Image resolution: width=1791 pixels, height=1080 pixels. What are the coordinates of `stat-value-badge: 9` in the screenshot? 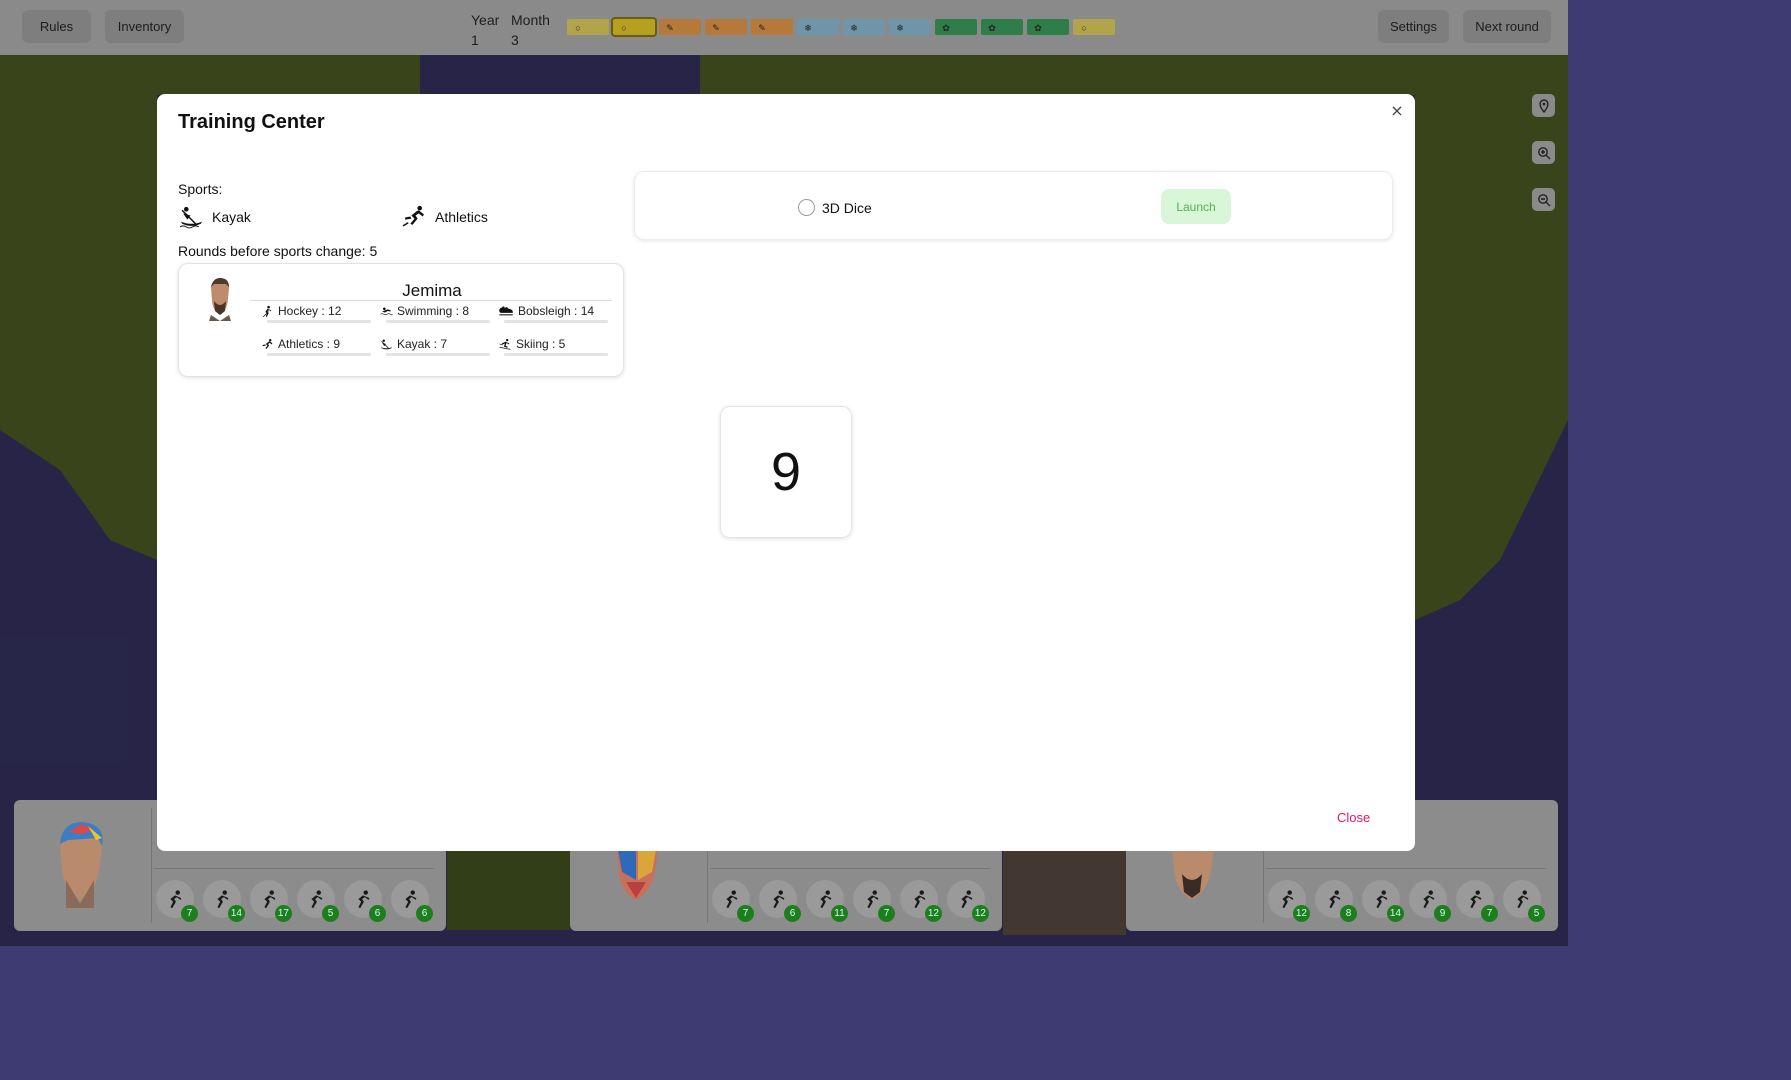 It's located at (1442, 913).